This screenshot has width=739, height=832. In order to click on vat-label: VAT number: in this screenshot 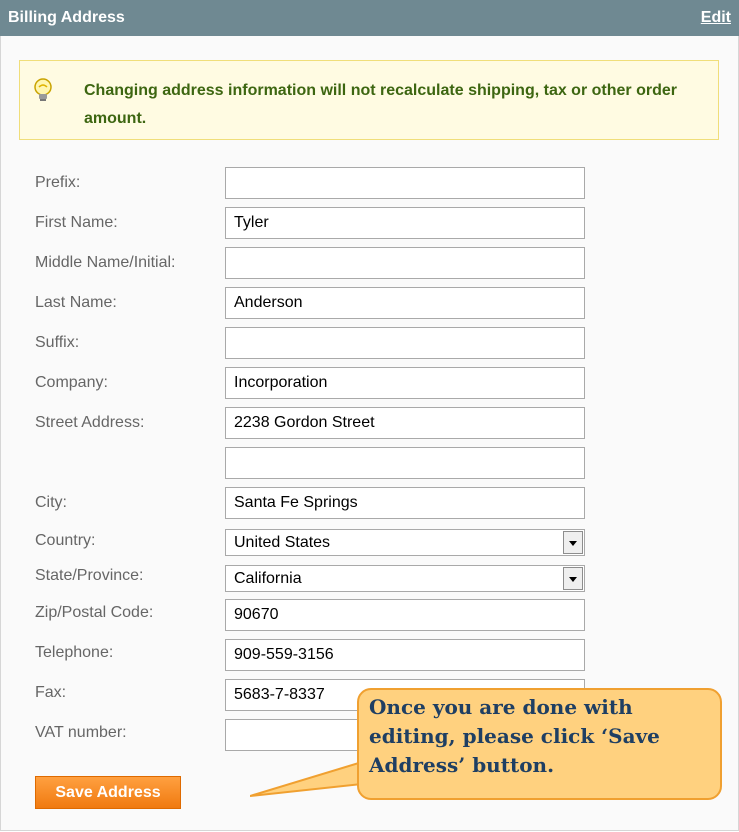, I will do `click(81, 732)`.